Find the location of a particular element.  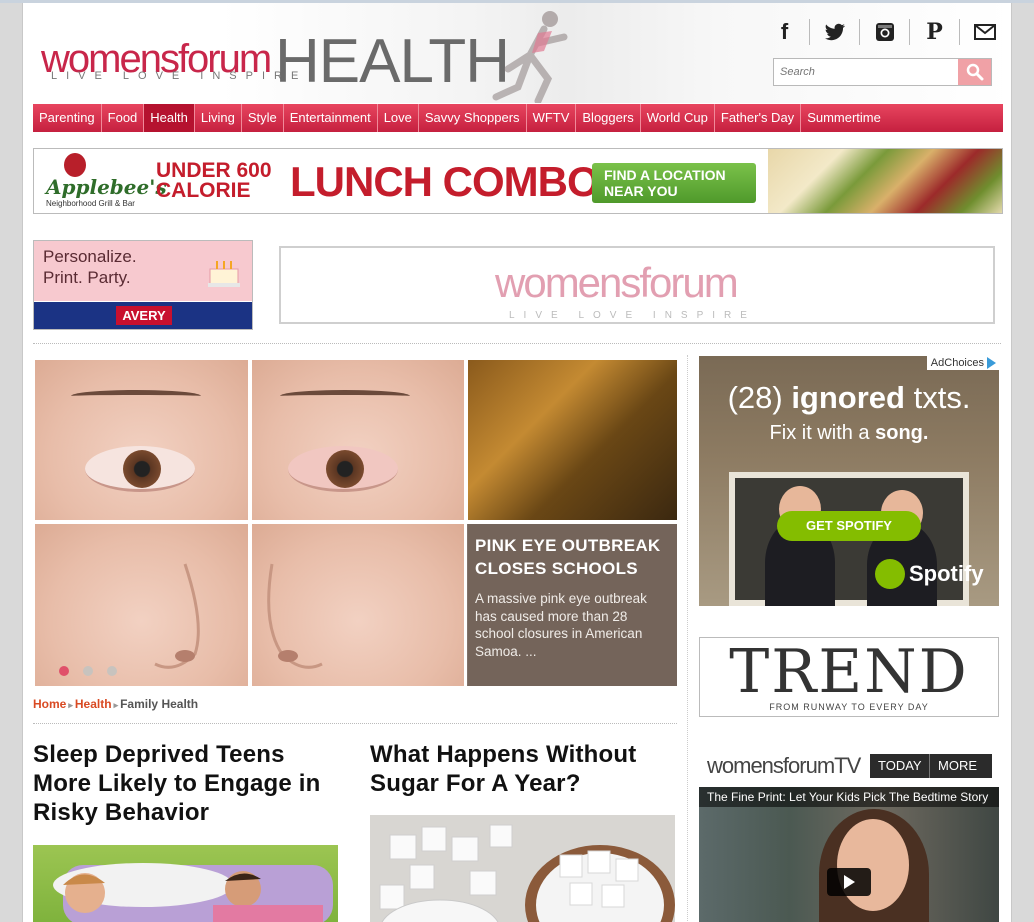

pinterest-icon: P is located at coordinates (935, 32).